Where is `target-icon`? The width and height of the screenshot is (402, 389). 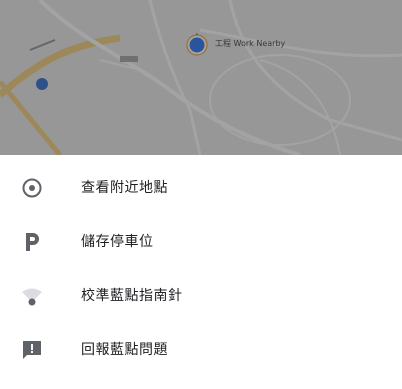
target-icon is located at coordinates (32, 188).